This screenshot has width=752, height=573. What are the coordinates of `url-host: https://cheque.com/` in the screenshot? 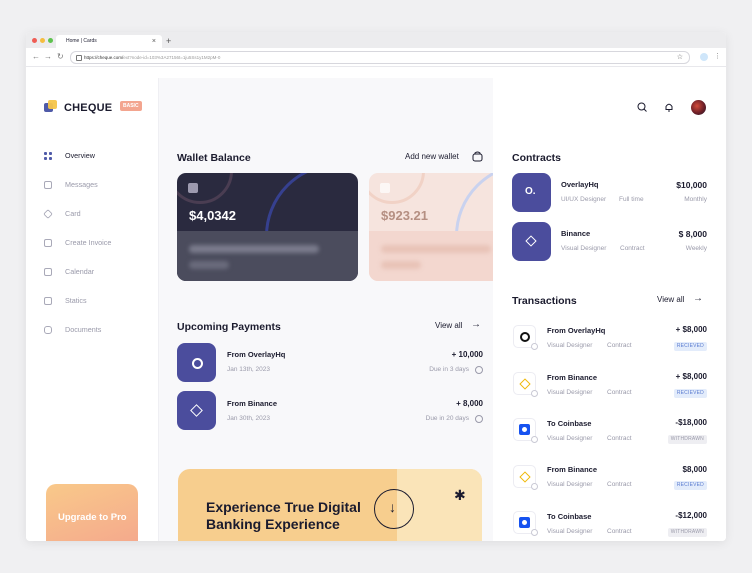 It's located at (104, 57).